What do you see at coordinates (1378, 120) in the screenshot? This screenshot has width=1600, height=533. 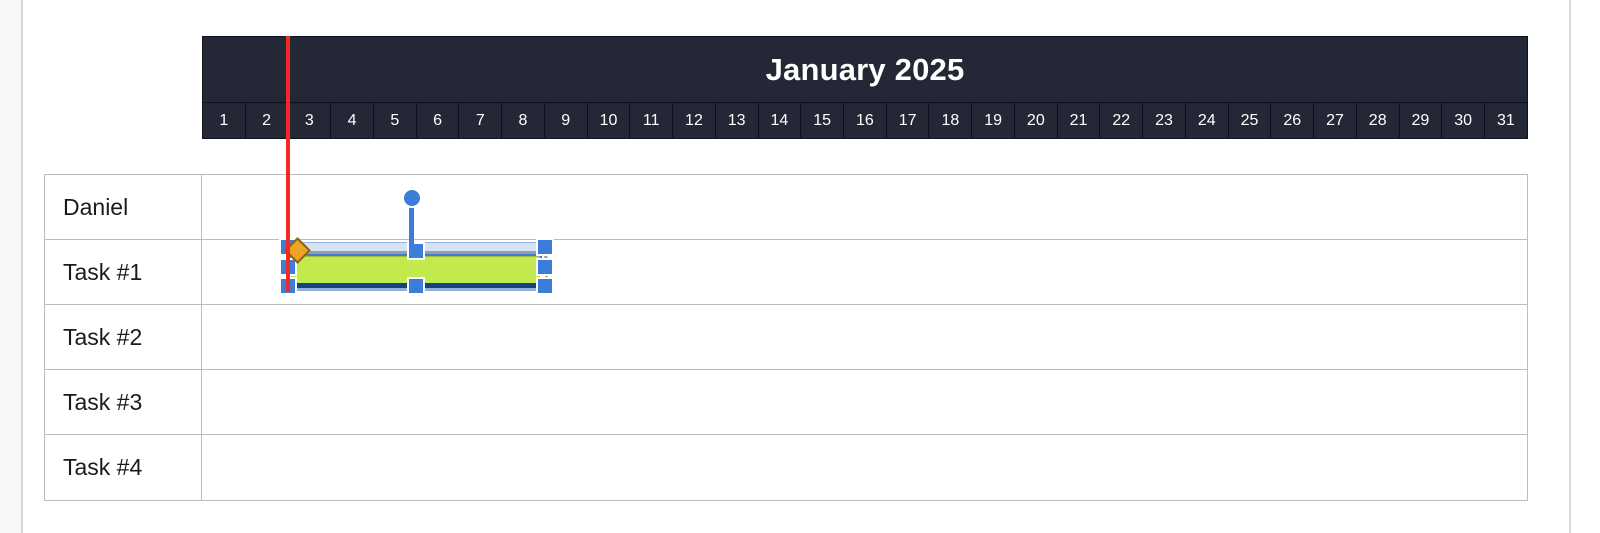 I see `day-cell: 28` at bounding box center [1378, 120].